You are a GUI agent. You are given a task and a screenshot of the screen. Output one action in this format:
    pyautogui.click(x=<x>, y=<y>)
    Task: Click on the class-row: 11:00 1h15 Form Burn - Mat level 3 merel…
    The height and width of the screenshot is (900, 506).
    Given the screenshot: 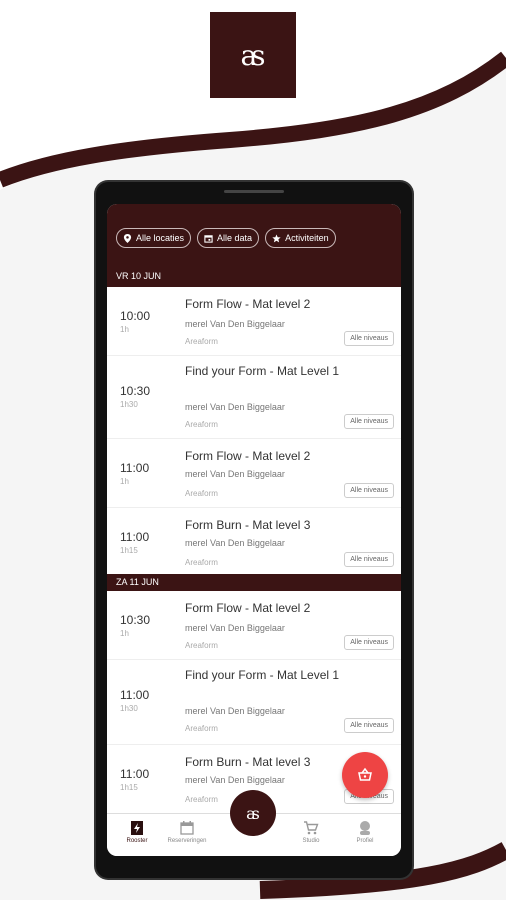 What is the action you would take?
    pyautogui.click(x=254, y=541)
    